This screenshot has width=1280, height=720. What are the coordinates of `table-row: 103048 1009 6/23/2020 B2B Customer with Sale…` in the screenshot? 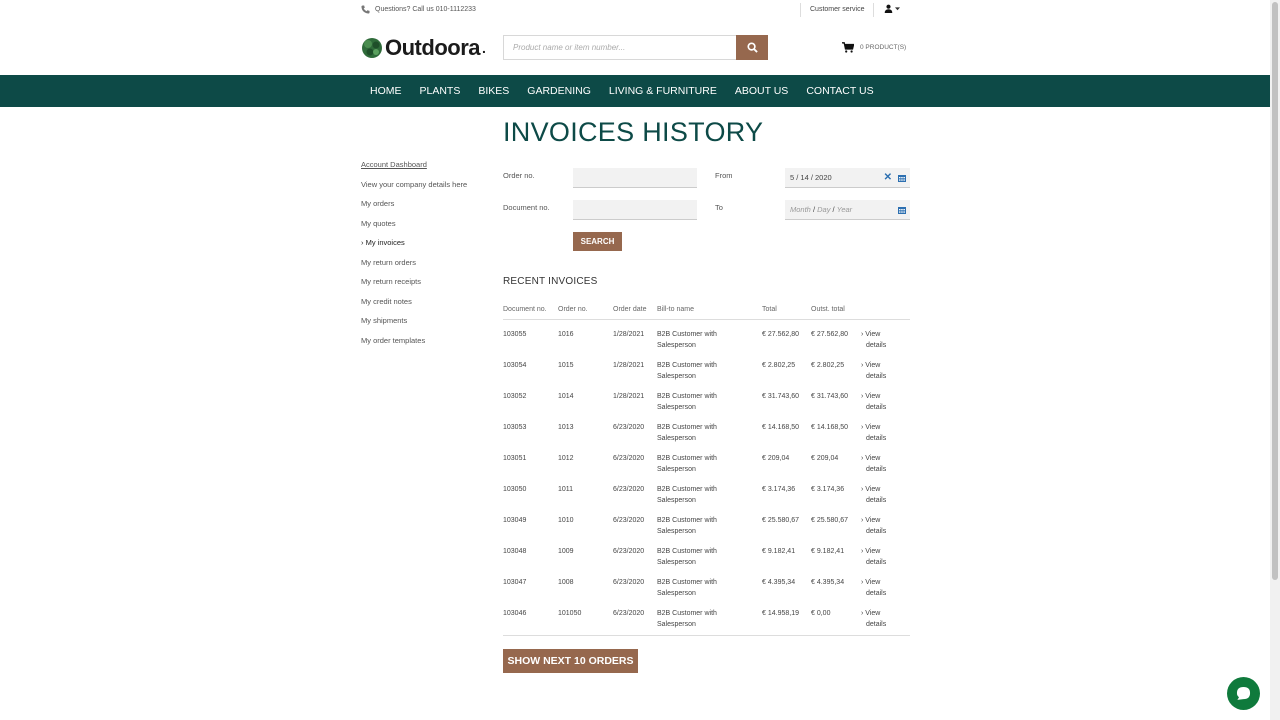 It's located at (706, 552).